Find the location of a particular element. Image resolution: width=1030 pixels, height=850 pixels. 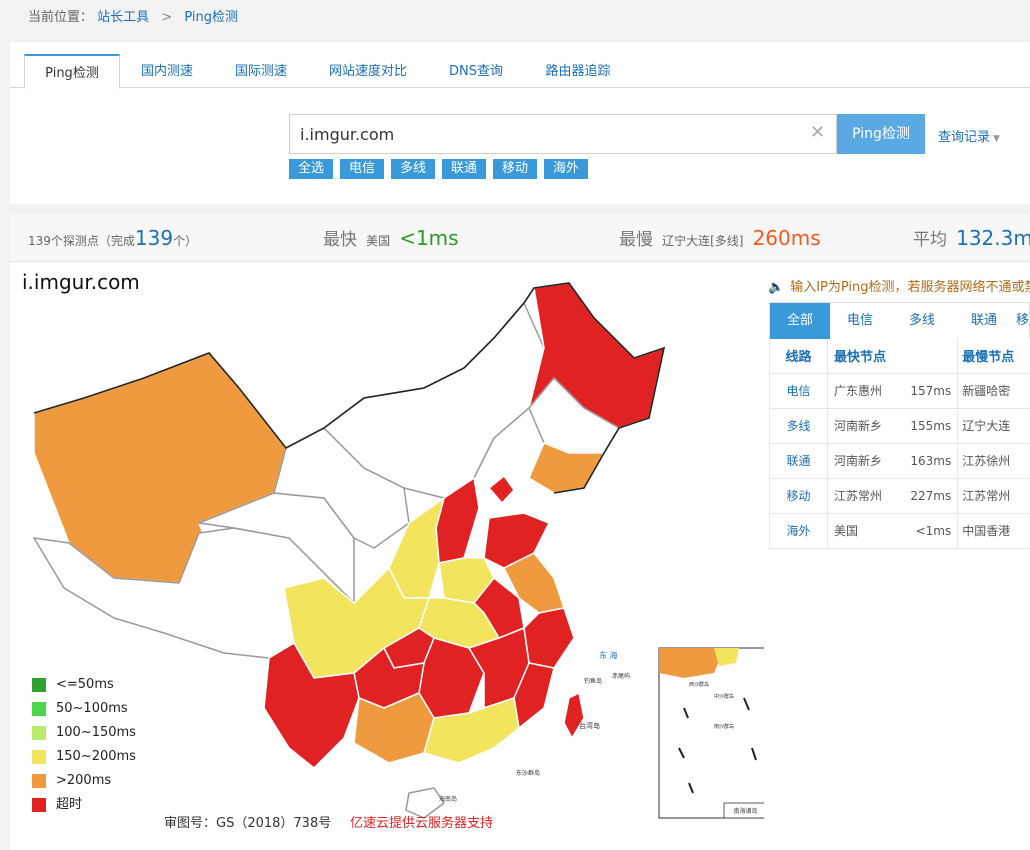

search-input is located at coordinates (540, 134).